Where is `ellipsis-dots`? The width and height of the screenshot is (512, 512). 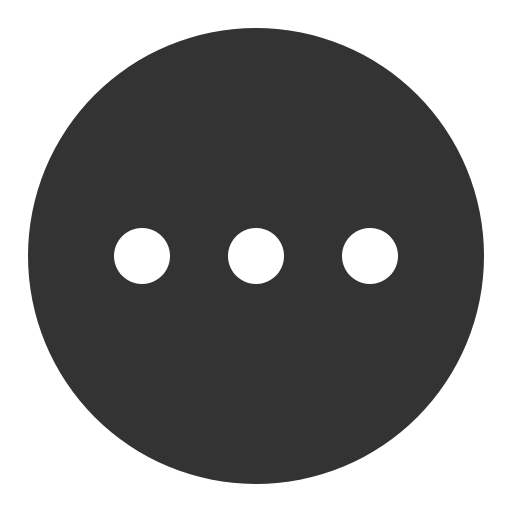
ellipsis-dots is located at coordinates (256, 256).